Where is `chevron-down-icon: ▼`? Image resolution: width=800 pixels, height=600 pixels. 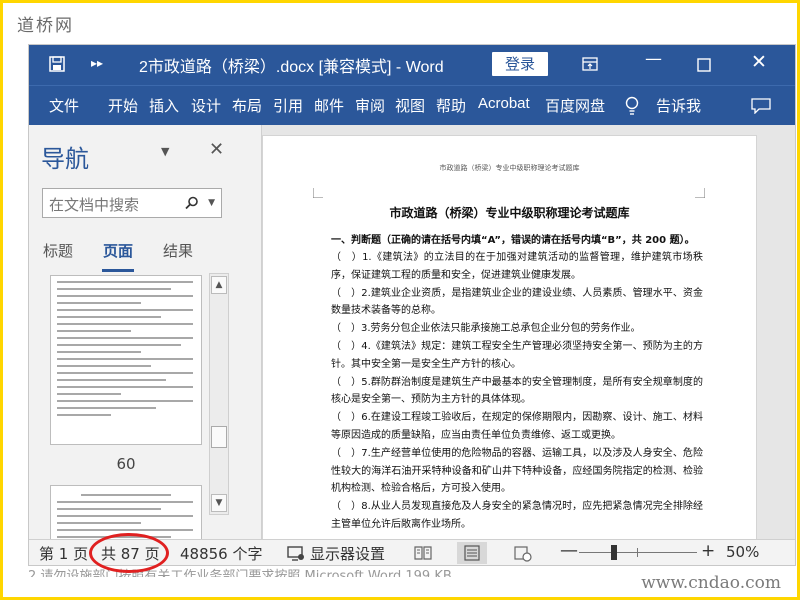 chevron-down-icon: ▼ is located at coordinates (211, 203).